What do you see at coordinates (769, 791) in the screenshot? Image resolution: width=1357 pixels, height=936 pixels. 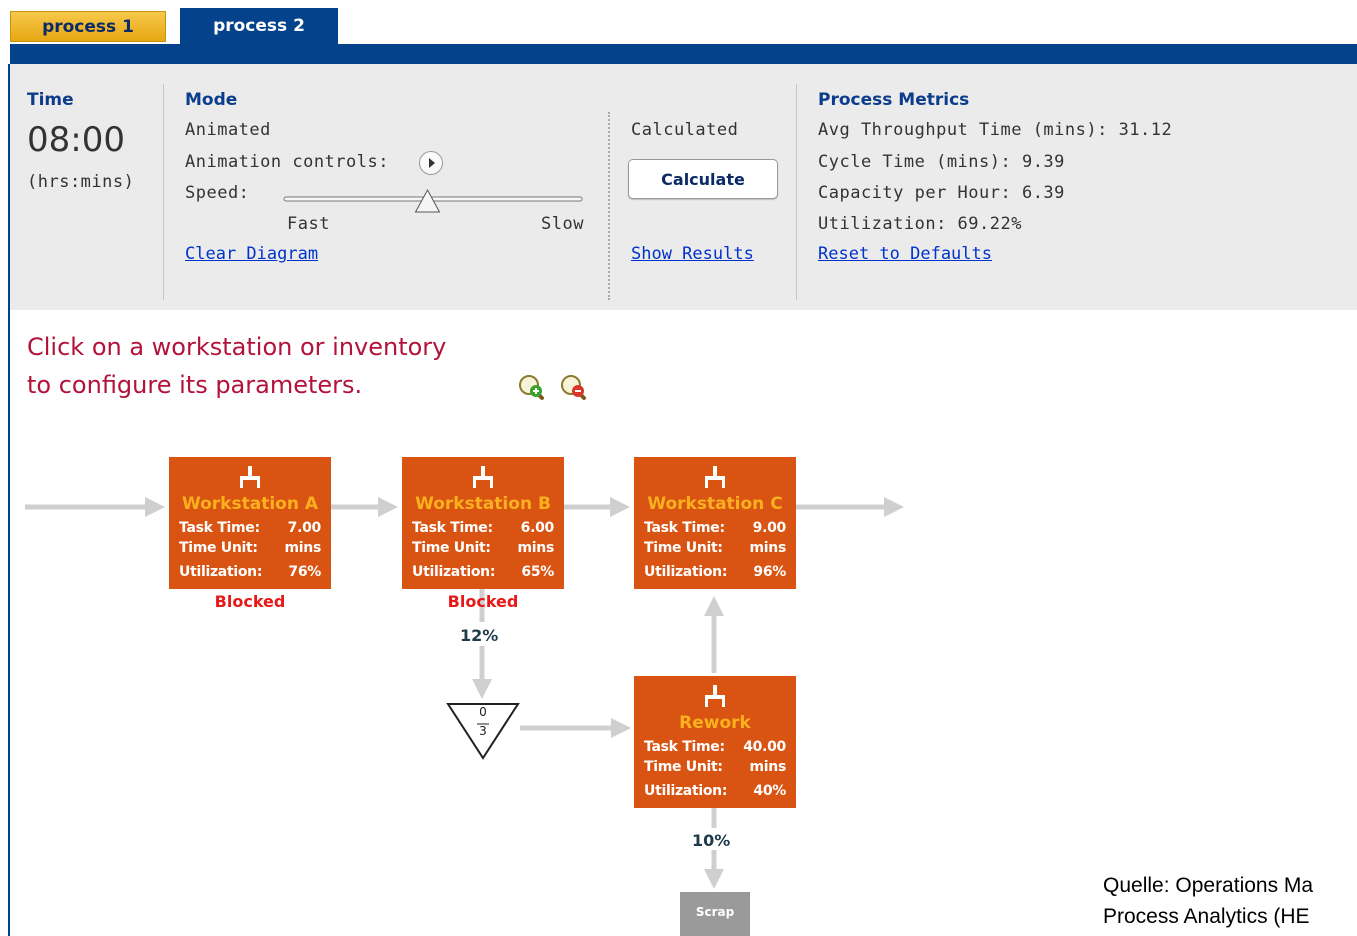 I see `utilization-value: 40%` at bounding box center [769, 791].